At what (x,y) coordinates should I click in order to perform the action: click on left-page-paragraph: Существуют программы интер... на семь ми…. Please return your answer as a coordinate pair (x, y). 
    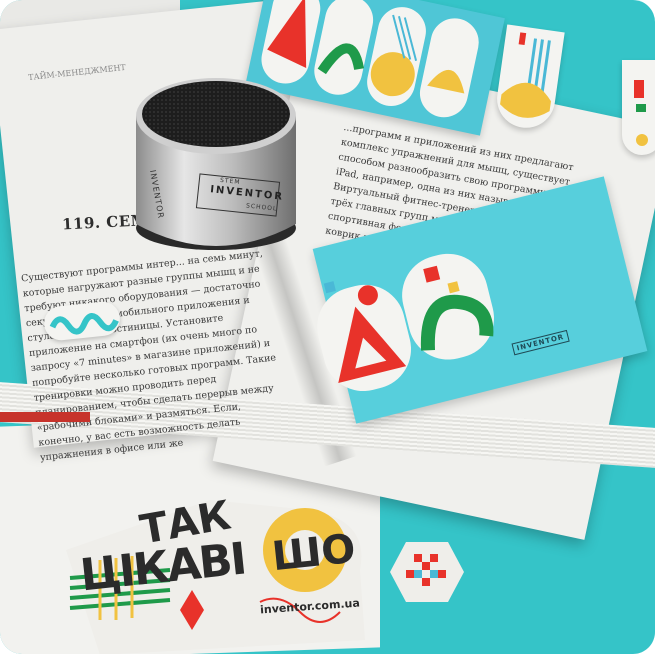
    Looking at the image, I should click on (148, 356).